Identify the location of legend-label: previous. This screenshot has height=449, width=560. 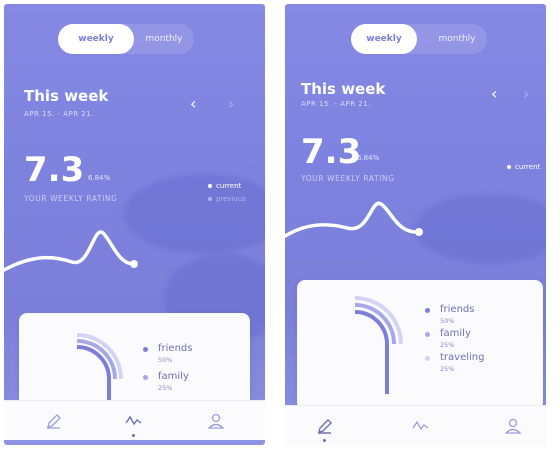
(231, 199).